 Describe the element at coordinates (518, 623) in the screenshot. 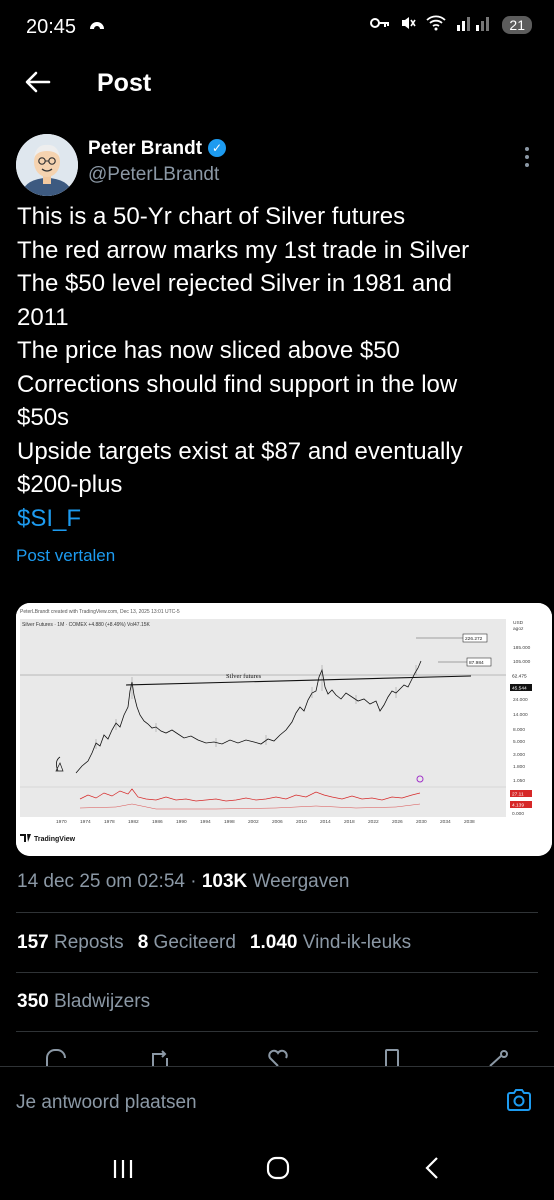

I see `chart-currency: USD` at that location.